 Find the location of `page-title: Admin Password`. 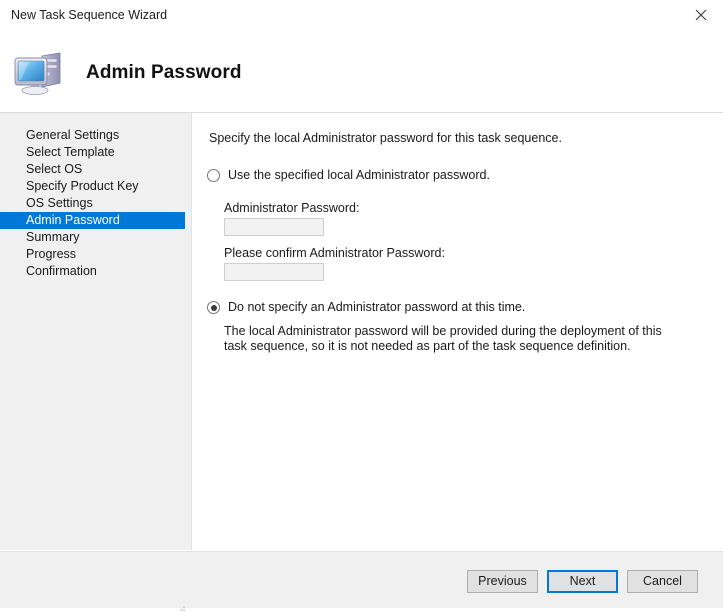

page-title: Admin Password is located at coordinates (164, 72).